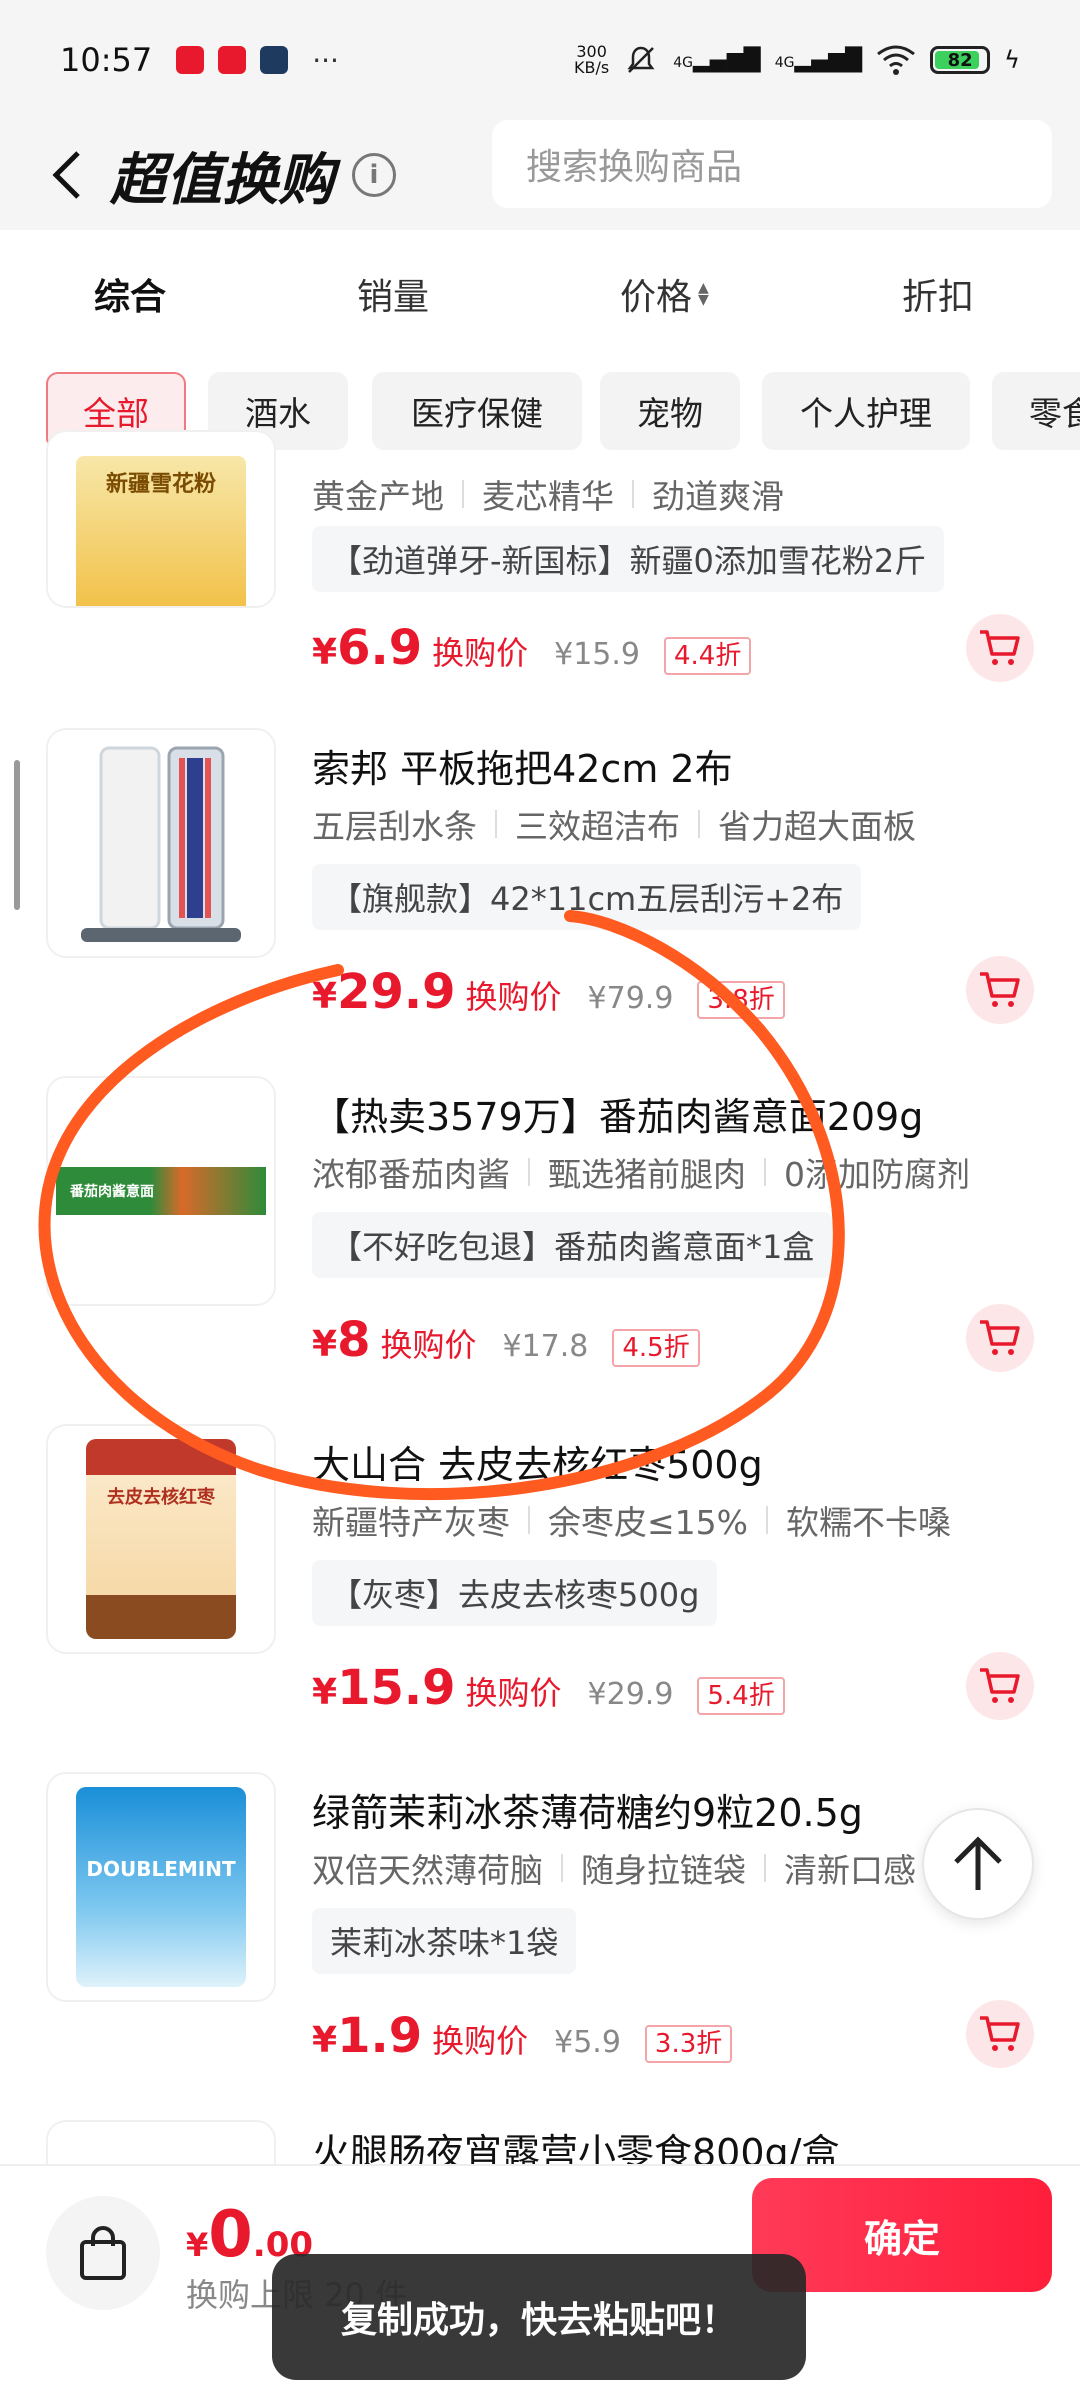  I want to click on product-thumbnail: 番茄肉酱意面, so click(161, 1191).